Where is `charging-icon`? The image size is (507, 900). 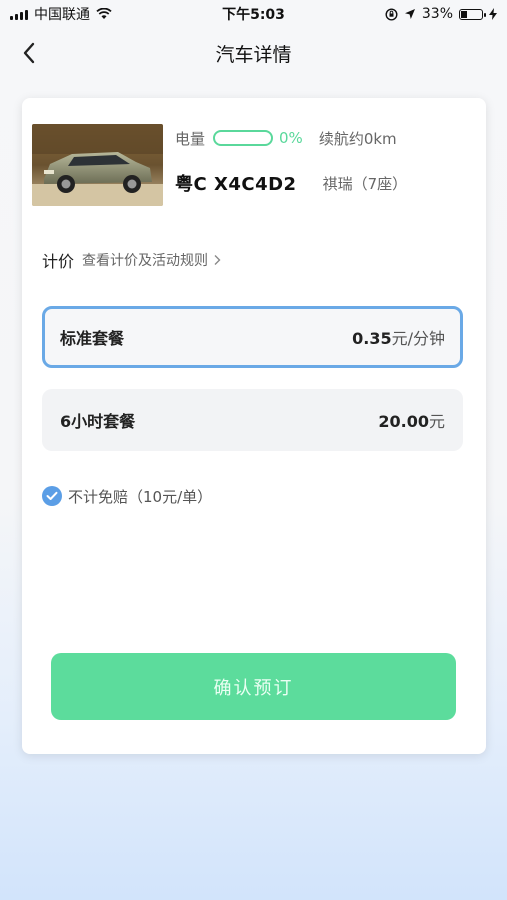 charging-icon is located at coordinates (493, 14).